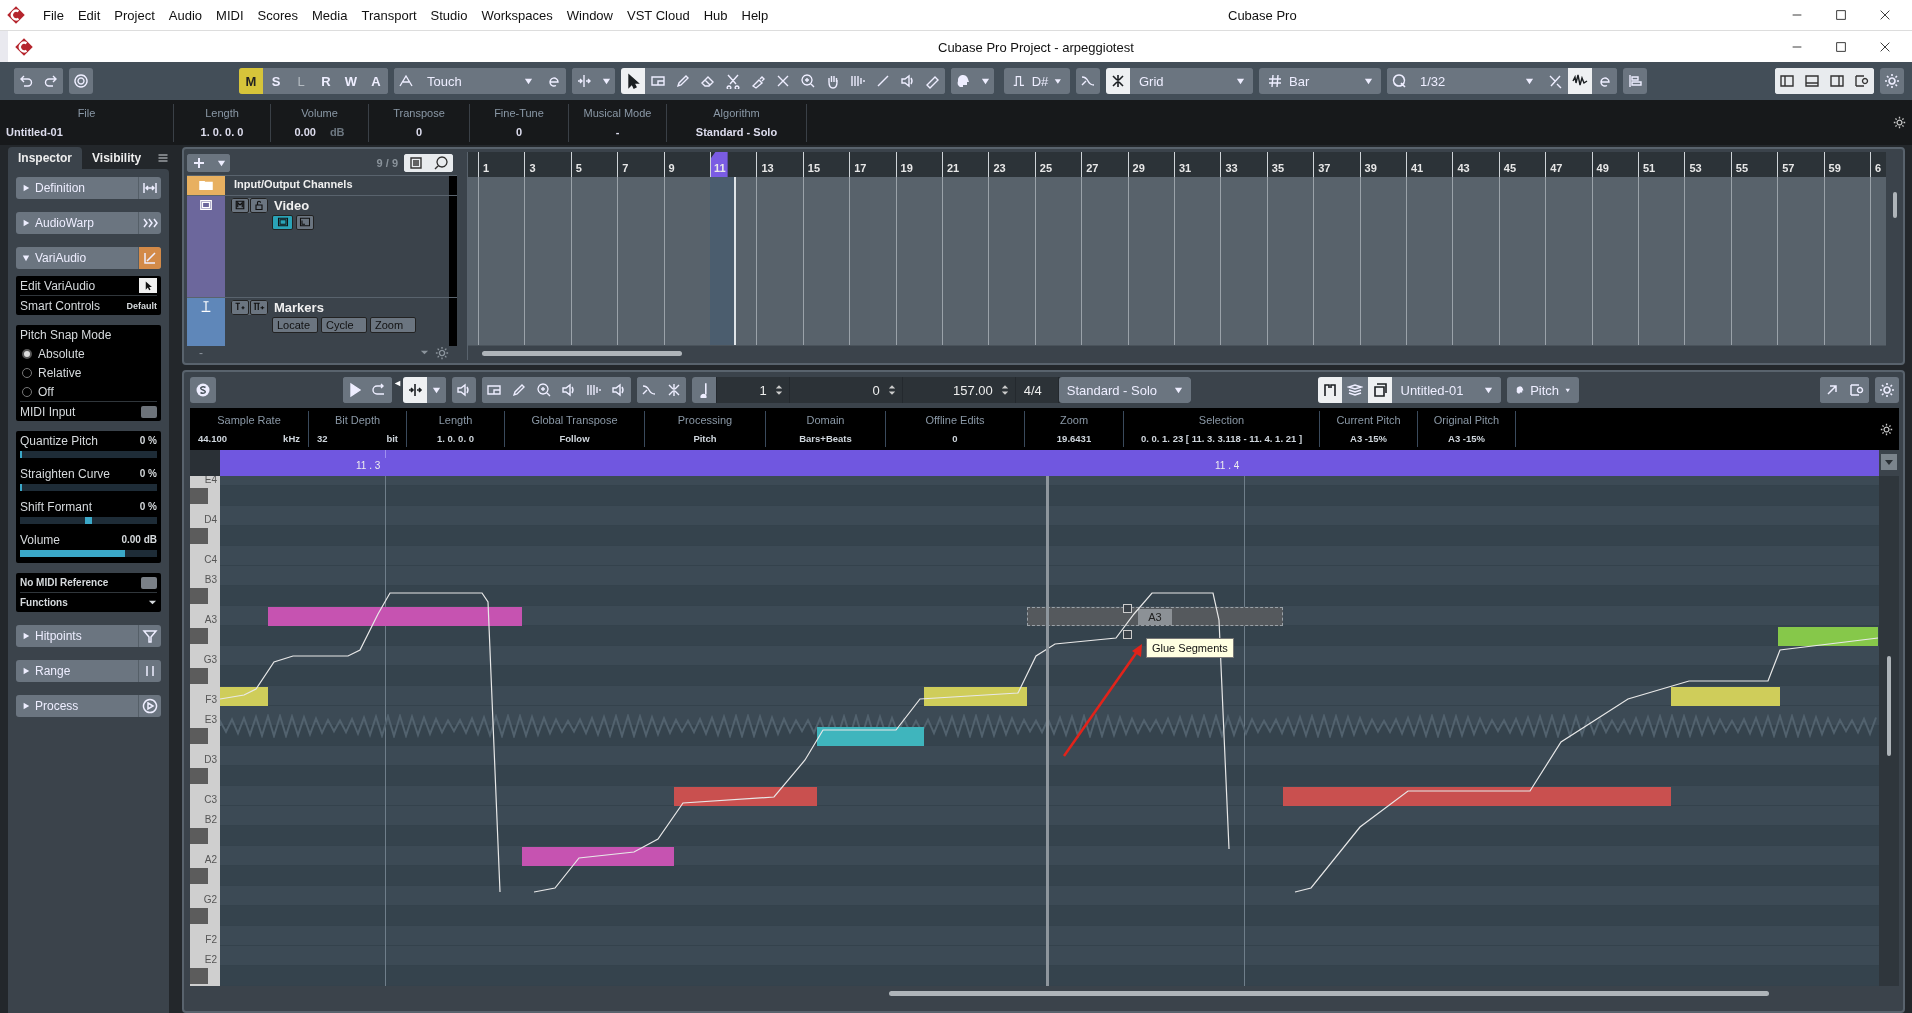  I want to click on info-value: 0.00, so click(305, 132).